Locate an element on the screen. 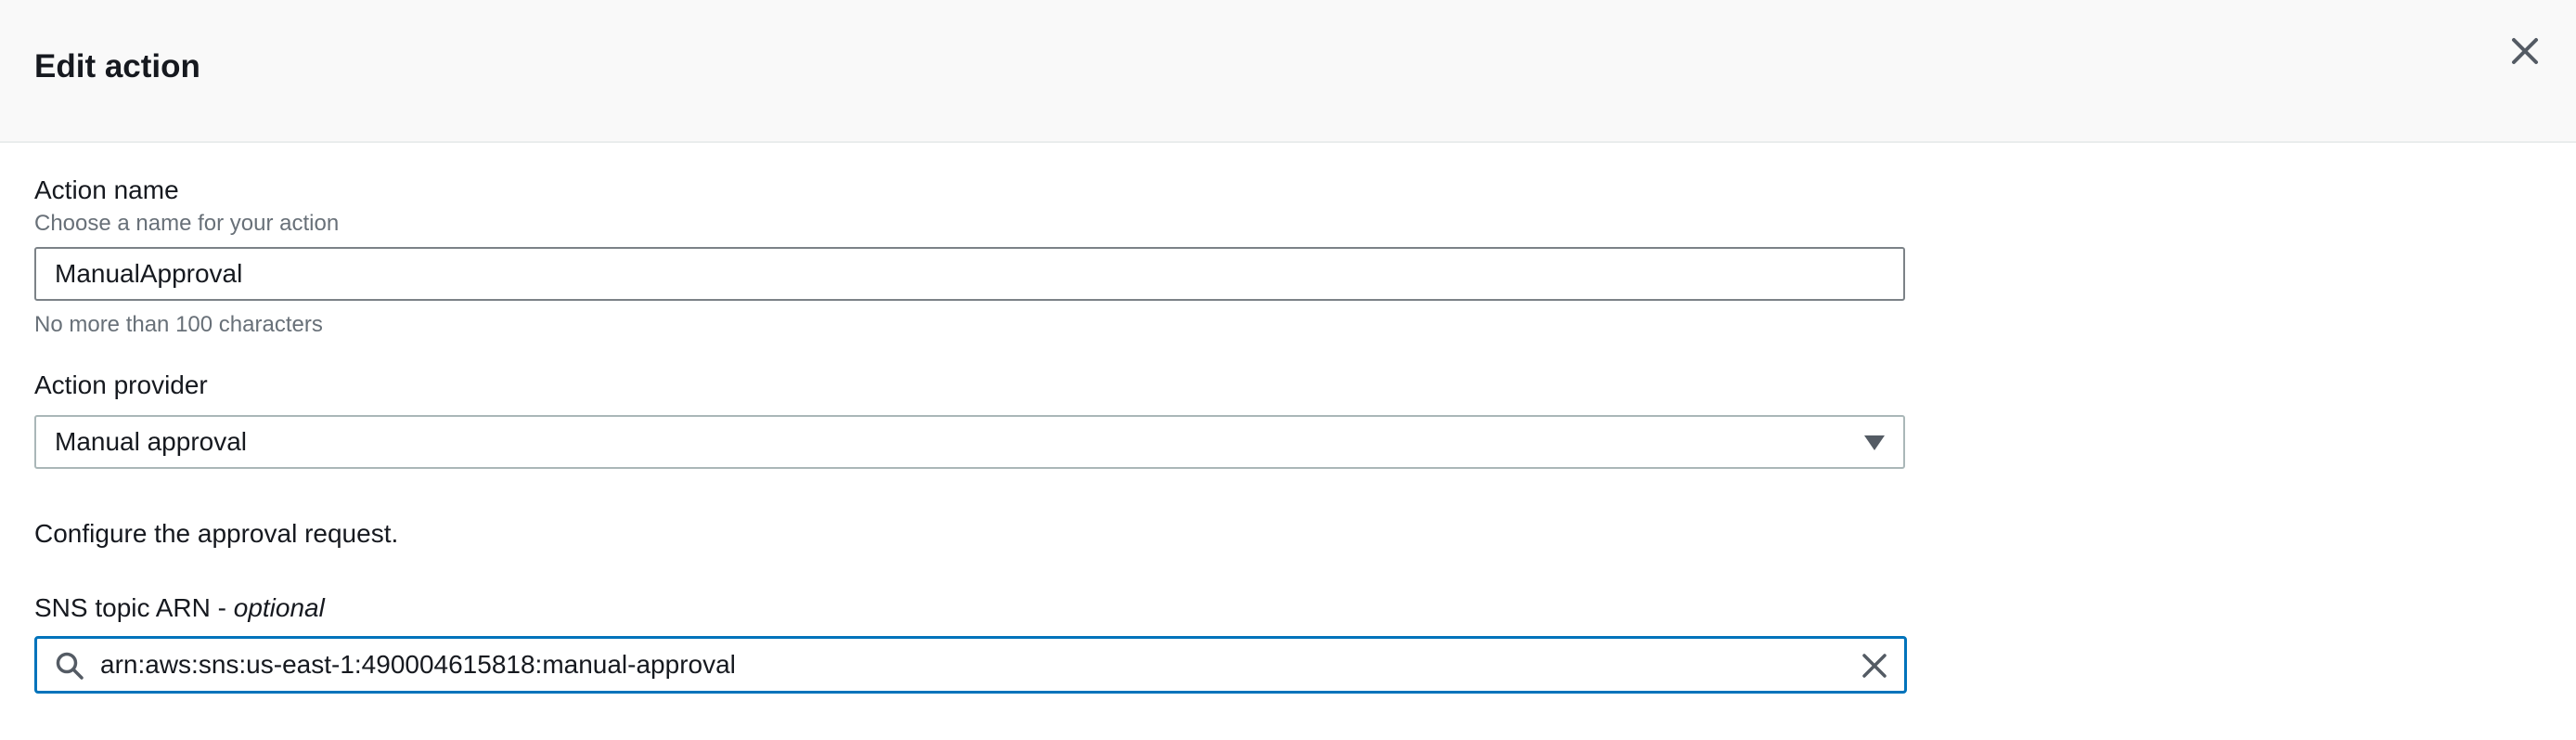 The height and width of the screenshot is (740, 2576). action-provider-selected: Manual approval is located at coordinates (151, 441).